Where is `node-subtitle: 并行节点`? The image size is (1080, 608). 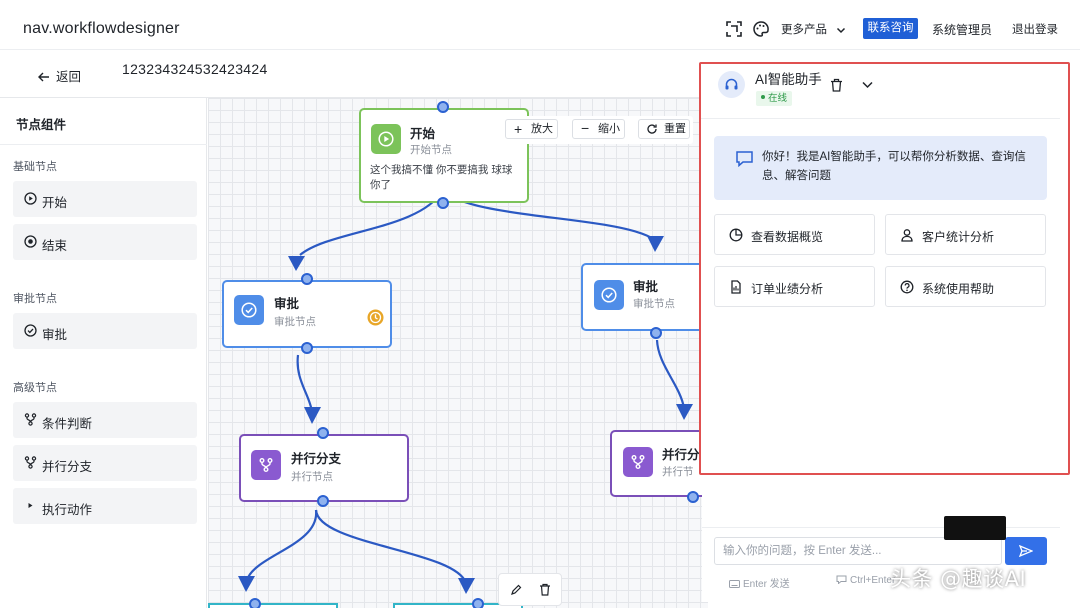 node-subtitle: 并行节点 is located at coordinates (312, 477).